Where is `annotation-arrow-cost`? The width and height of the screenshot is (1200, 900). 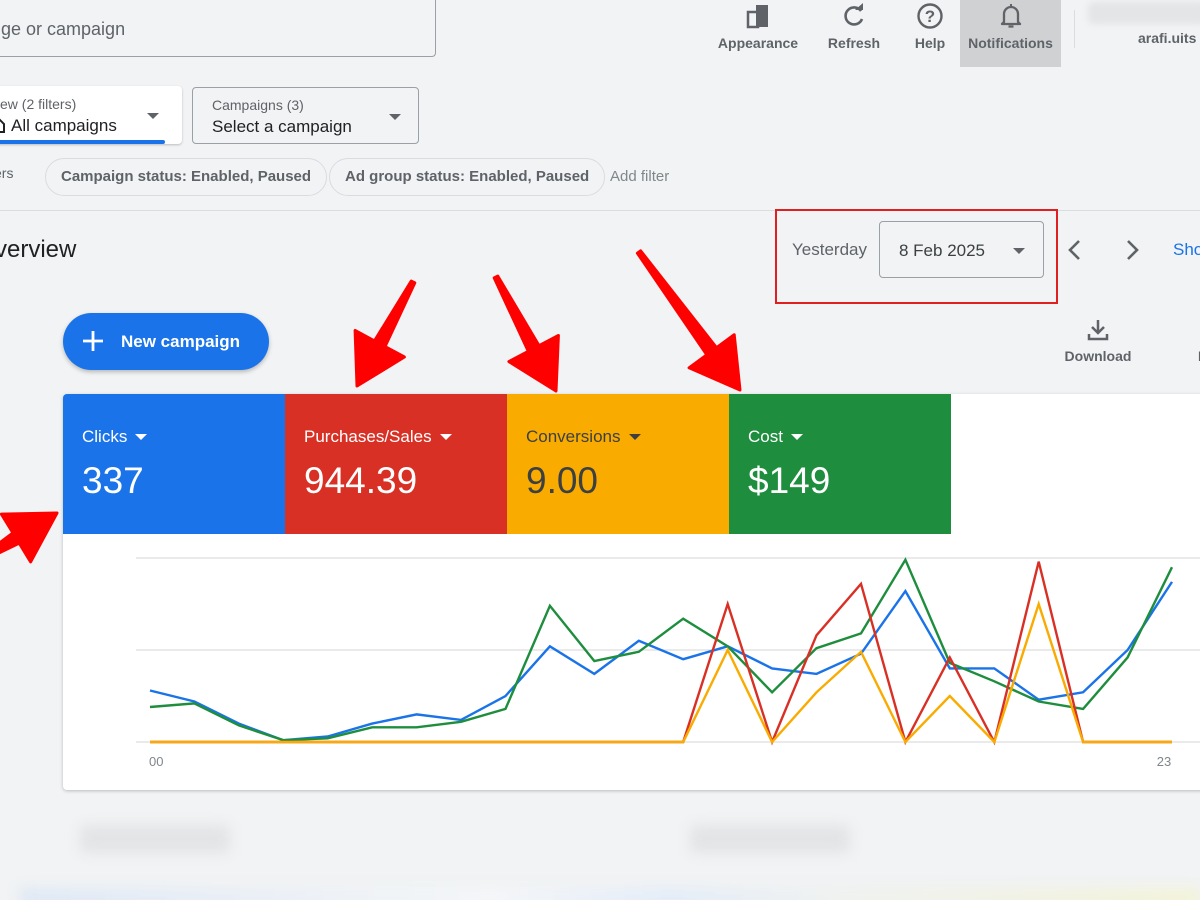
annotation-arrow-cost is located at coordinates (688, 320).